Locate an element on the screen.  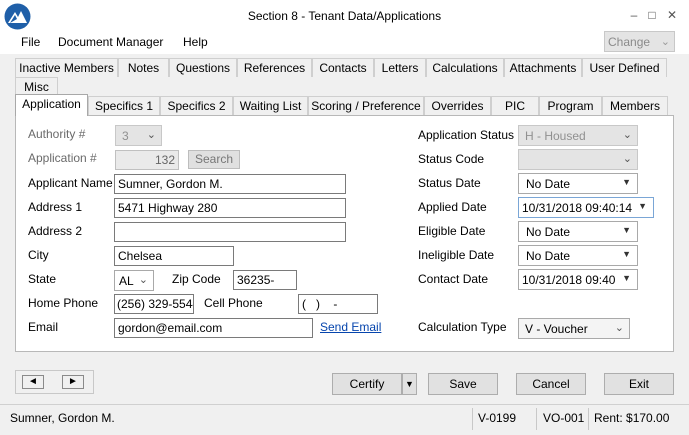
tab-user-defined: User Defined is located at coordinates (624, 67).